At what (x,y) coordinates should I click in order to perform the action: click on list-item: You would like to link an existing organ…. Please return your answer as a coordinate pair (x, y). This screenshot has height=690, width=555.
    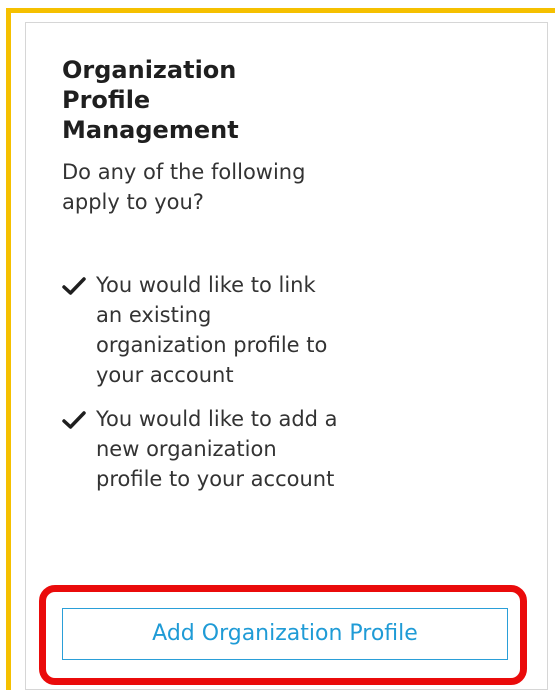
    Looking at the image, I should click on (202, 330).